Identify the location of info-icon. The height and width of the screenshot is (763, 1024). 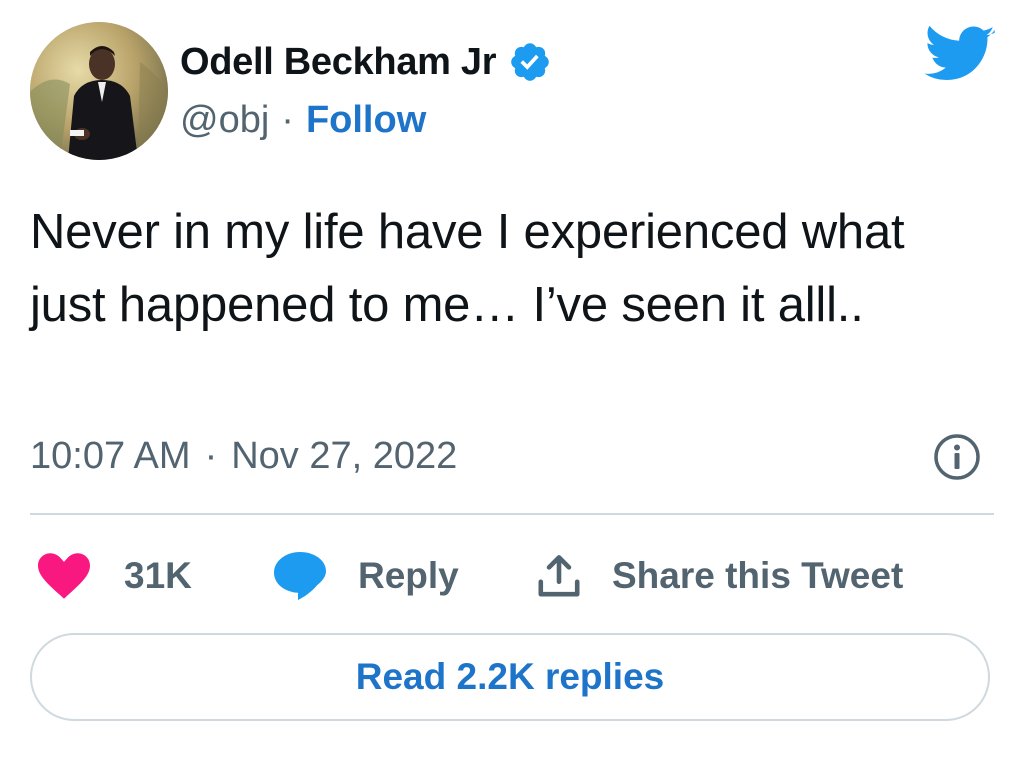
(957, 457).